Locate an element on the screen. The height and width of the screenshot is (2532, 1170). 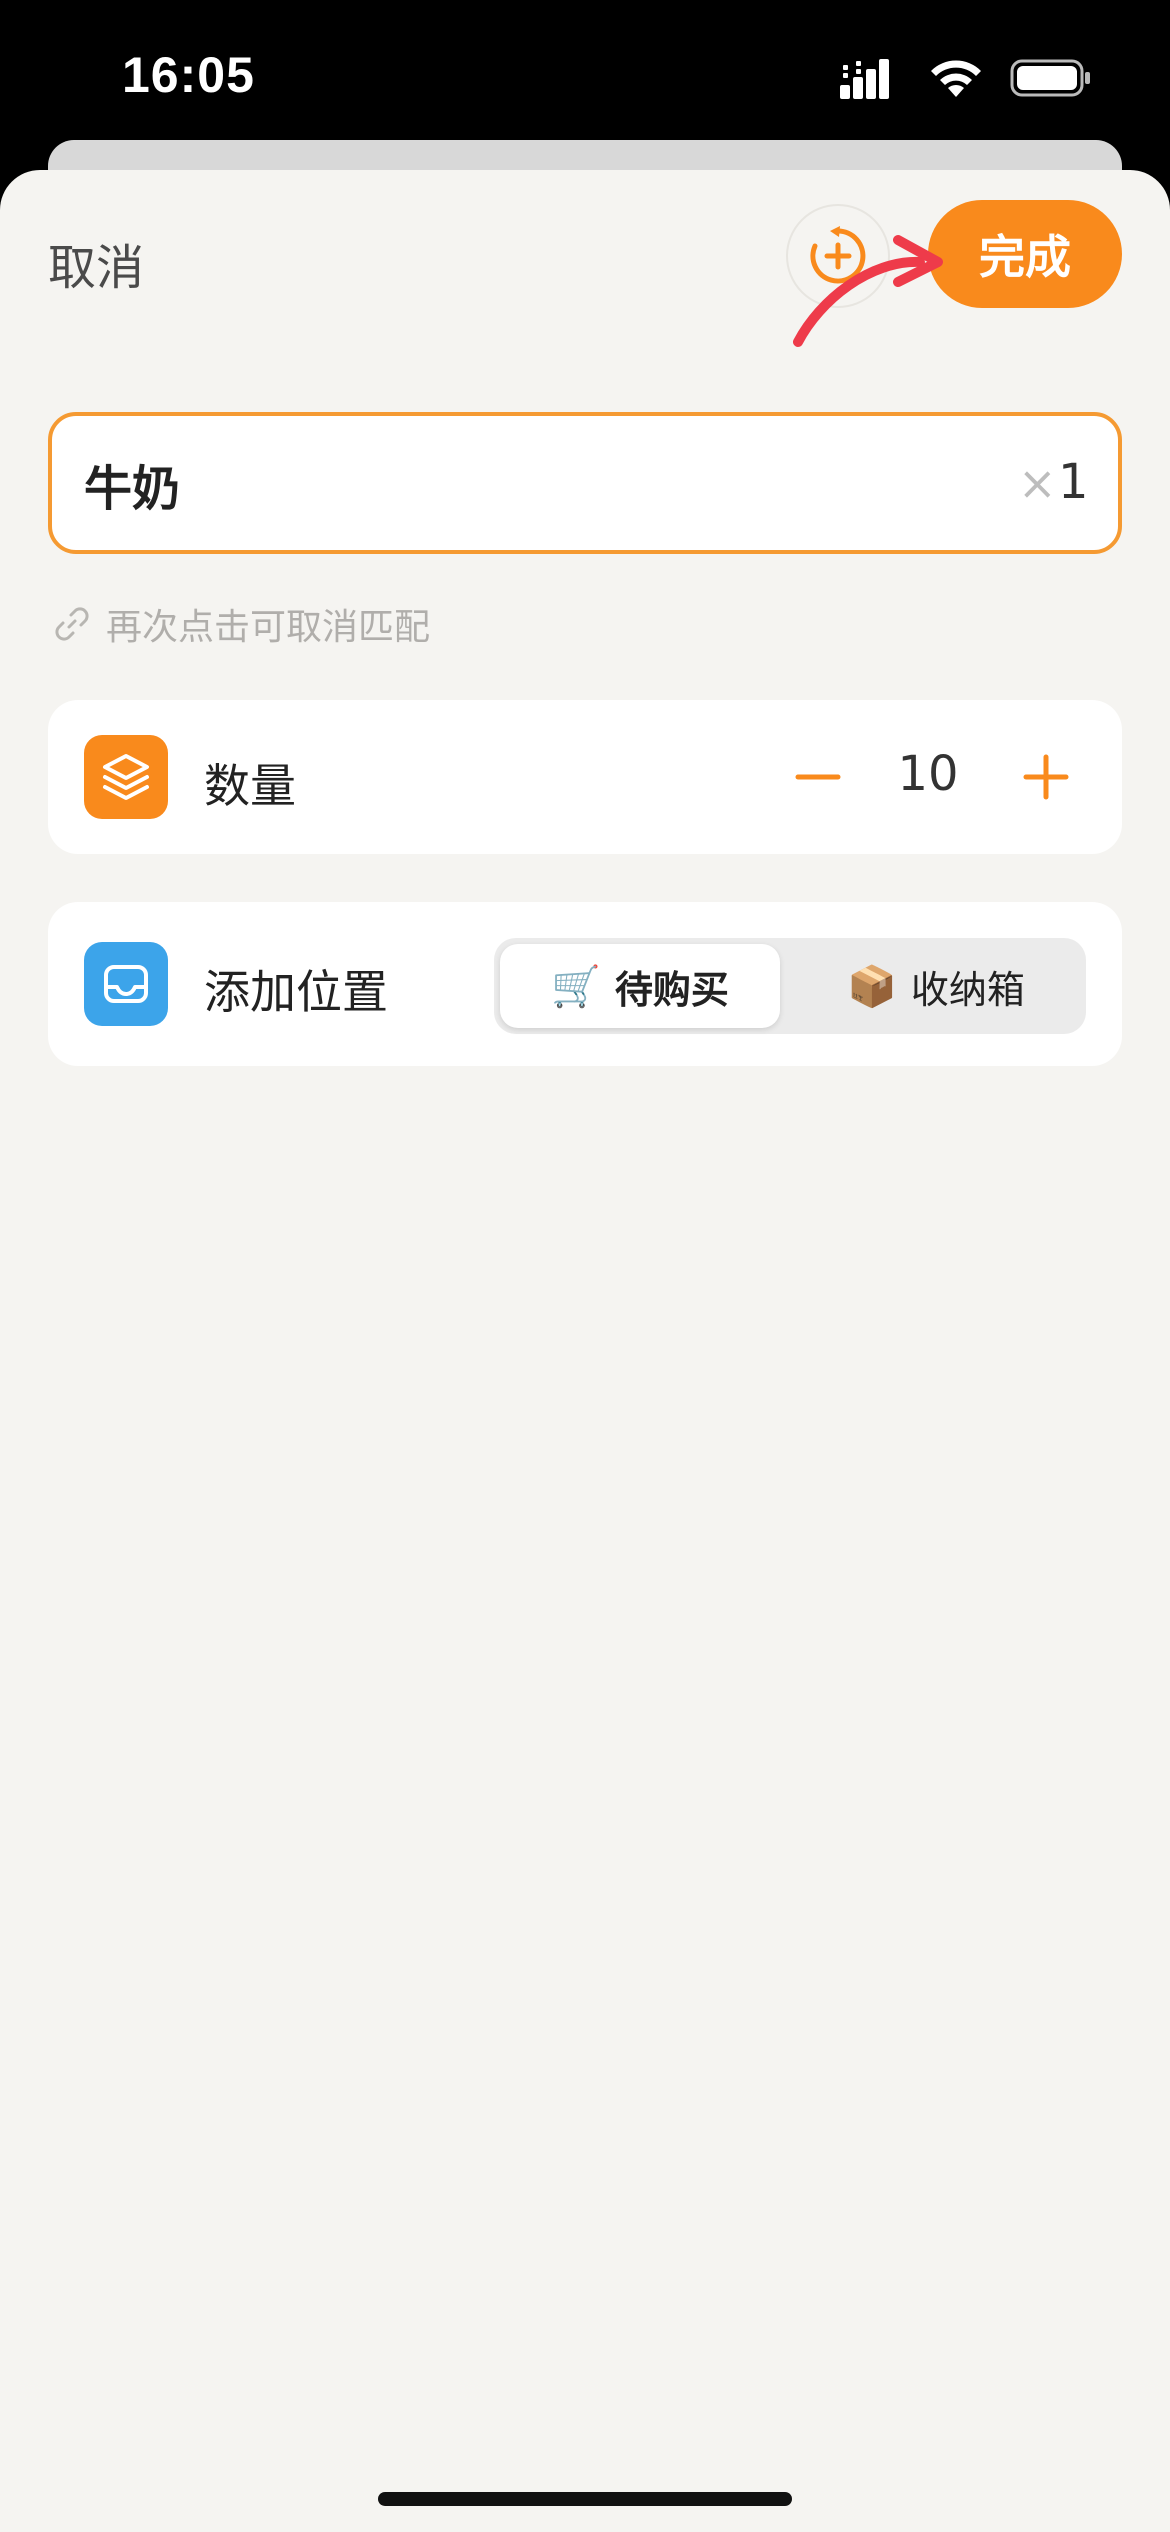
hint-text: 再次点击可取消匹配 is located at coordinates (268, 627).